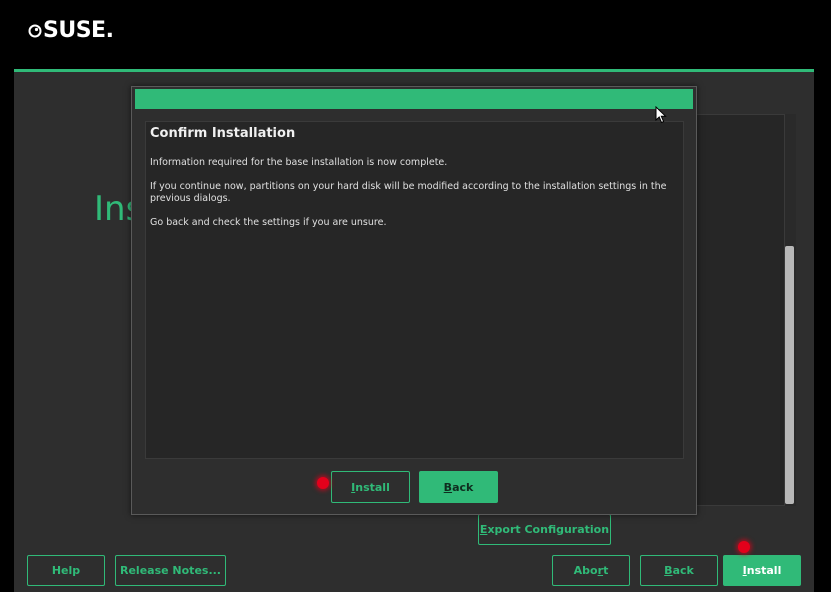 This screenshot has width=831, height=592. I want to click on suse-chameleon-icon, so click(35, 30).